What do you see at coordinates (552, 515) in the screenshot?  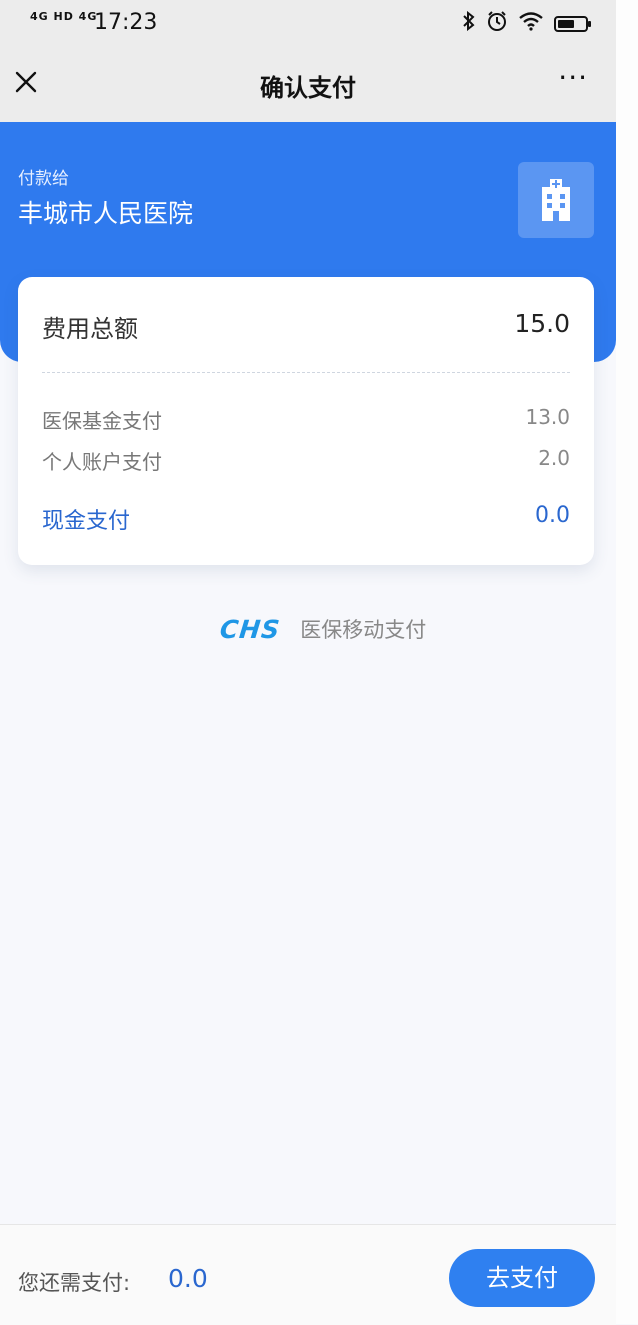 I see `cash-payment-value: 0.0` at bounding box center [552, 515].